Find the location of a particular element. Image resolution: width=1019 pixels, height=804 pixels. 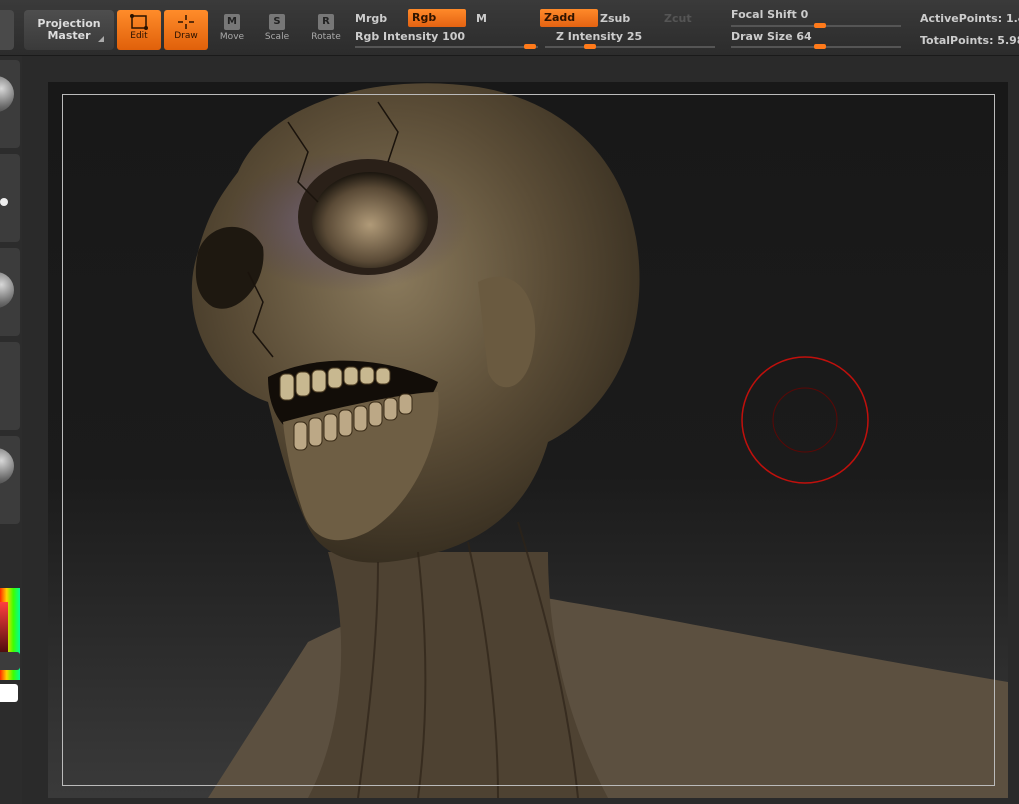

rgb-intensity-text: Rgb Intensity is located at coordinates (397, 36).